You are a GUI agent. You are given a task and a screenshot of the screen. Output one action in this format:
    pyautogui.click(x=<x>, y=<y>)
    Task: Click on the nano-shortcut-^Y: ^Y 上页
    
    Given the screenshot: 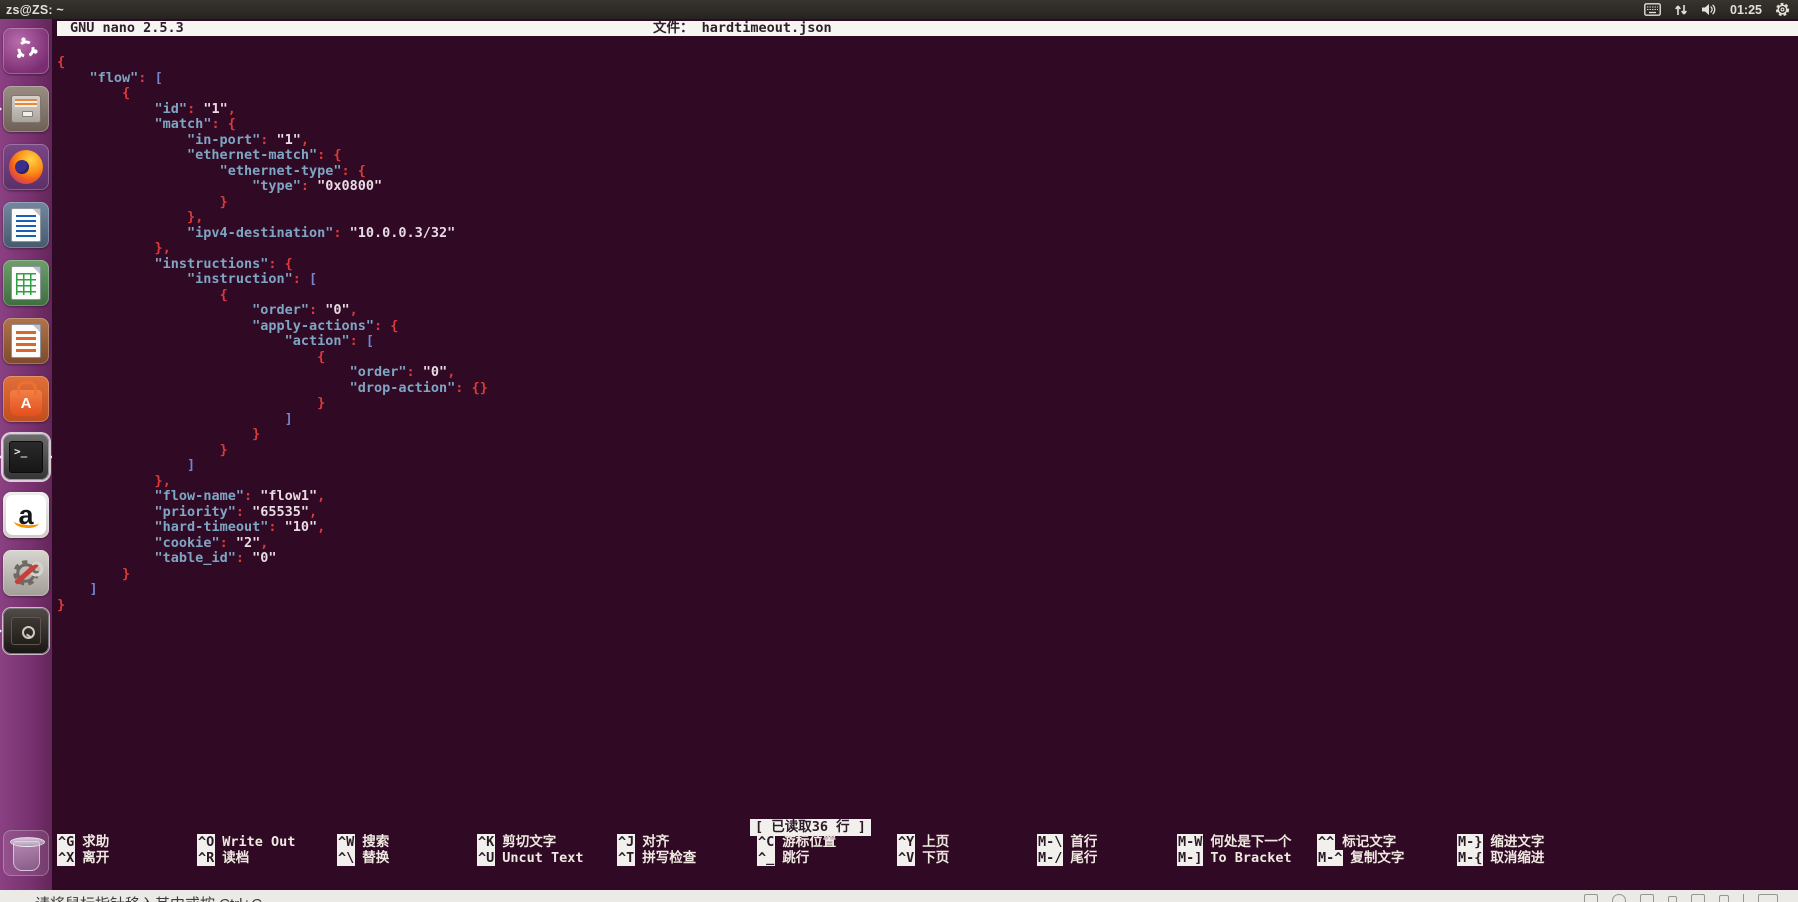 What is the action you would take?
    pyautogui.click(x=967, y=842)
    